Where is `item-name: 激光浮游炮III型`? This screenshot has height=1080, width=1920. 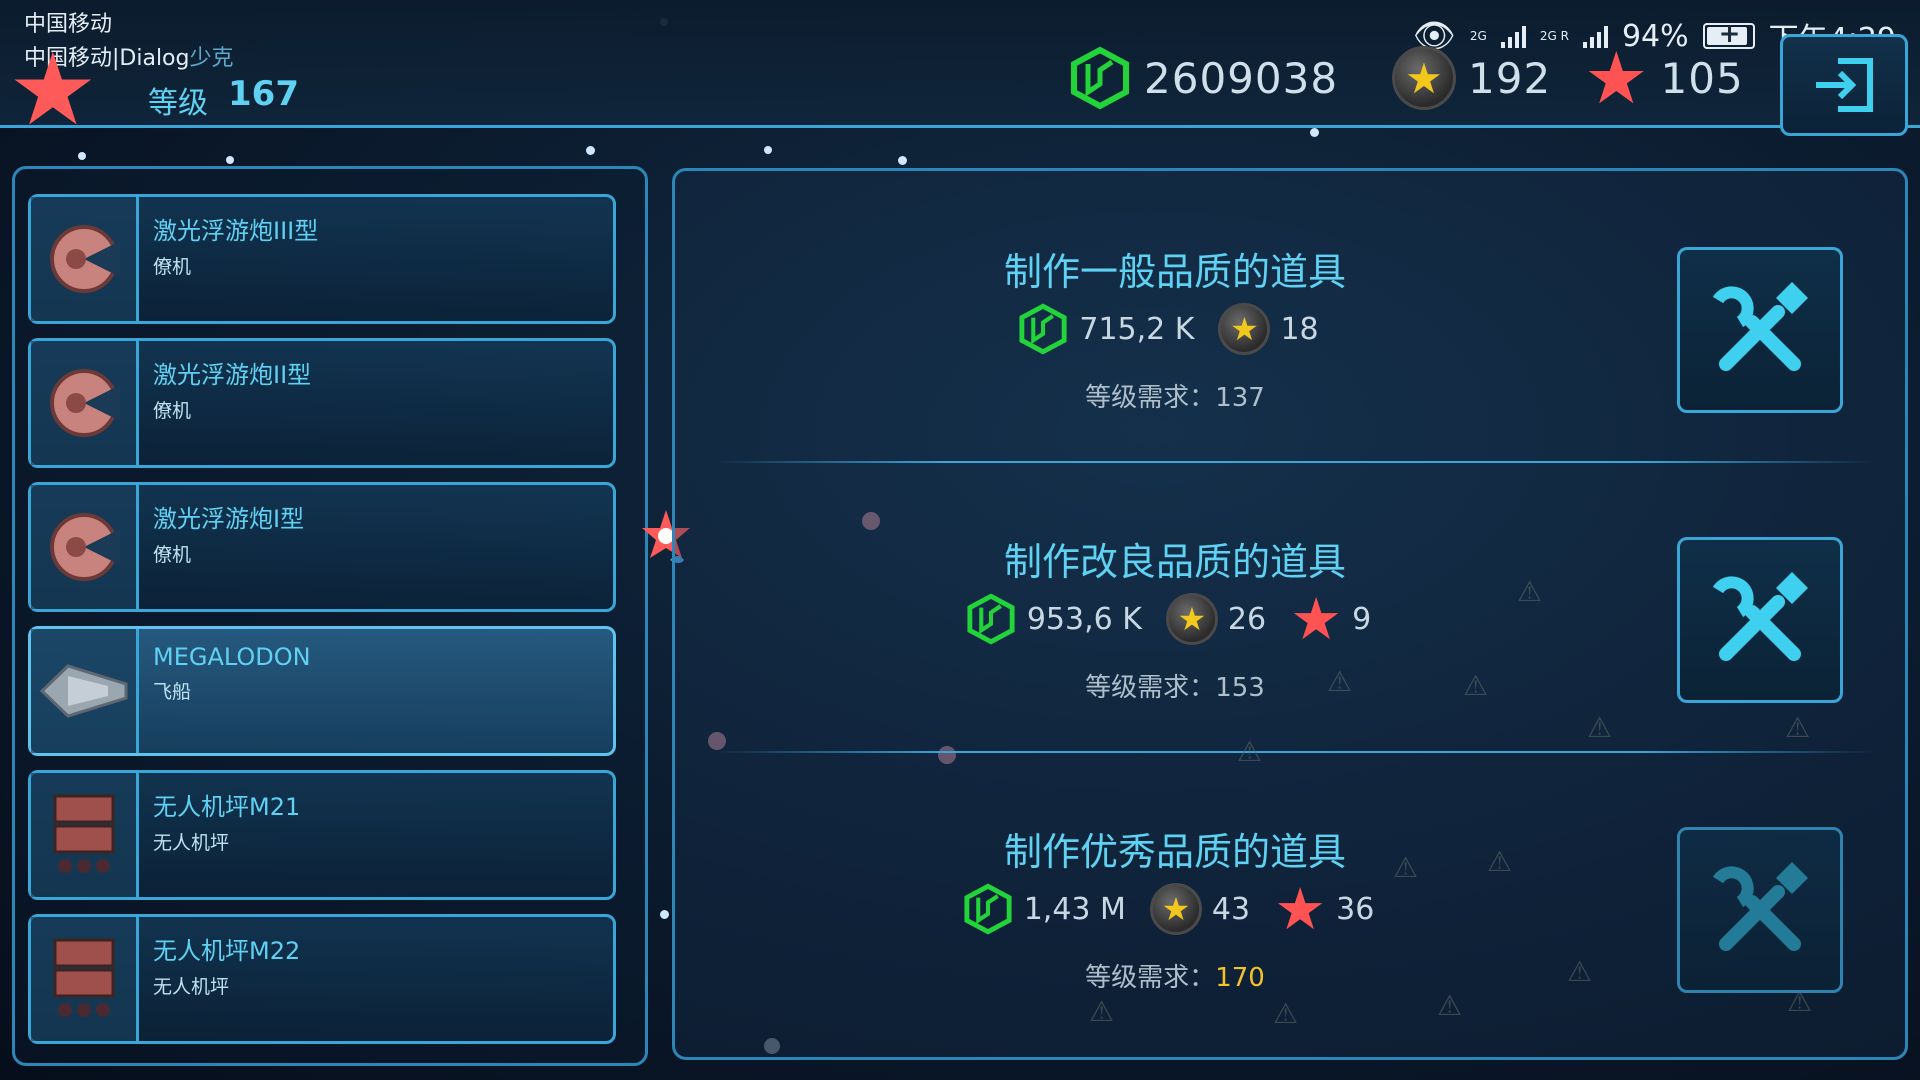
item-name: 激光浮游炮III型 is located at coordinates (236, 231).